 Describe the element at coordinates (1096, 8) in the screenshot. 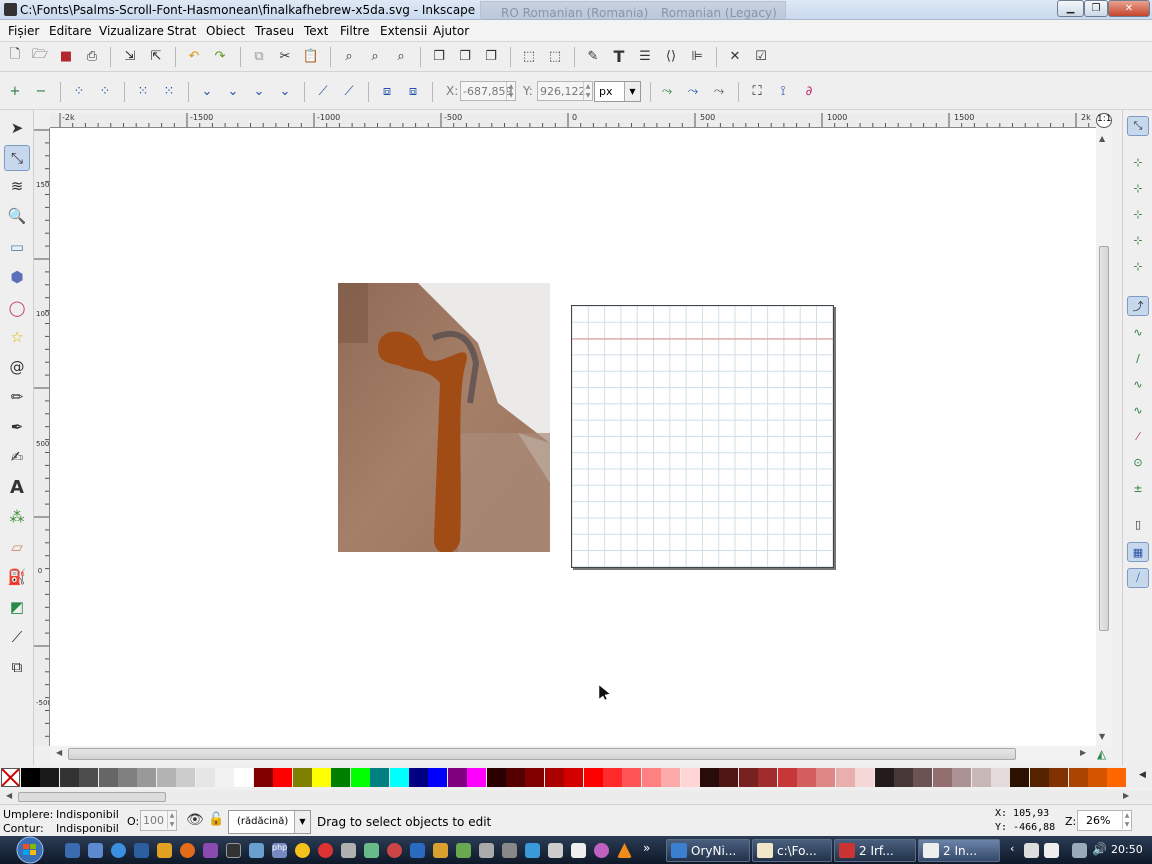

I see `maximize-button: ❐` at that location.